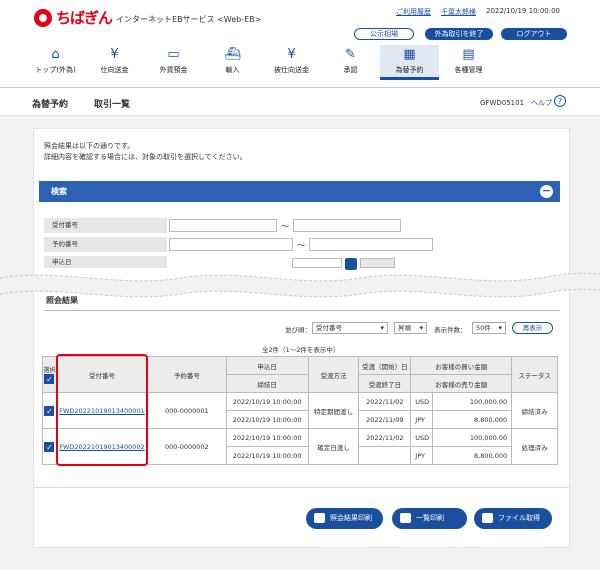 Image resolution: width=600 pixels, height=570 pixels. I want to click on print-results-button: 照会結果印刷, so click(344, 518).